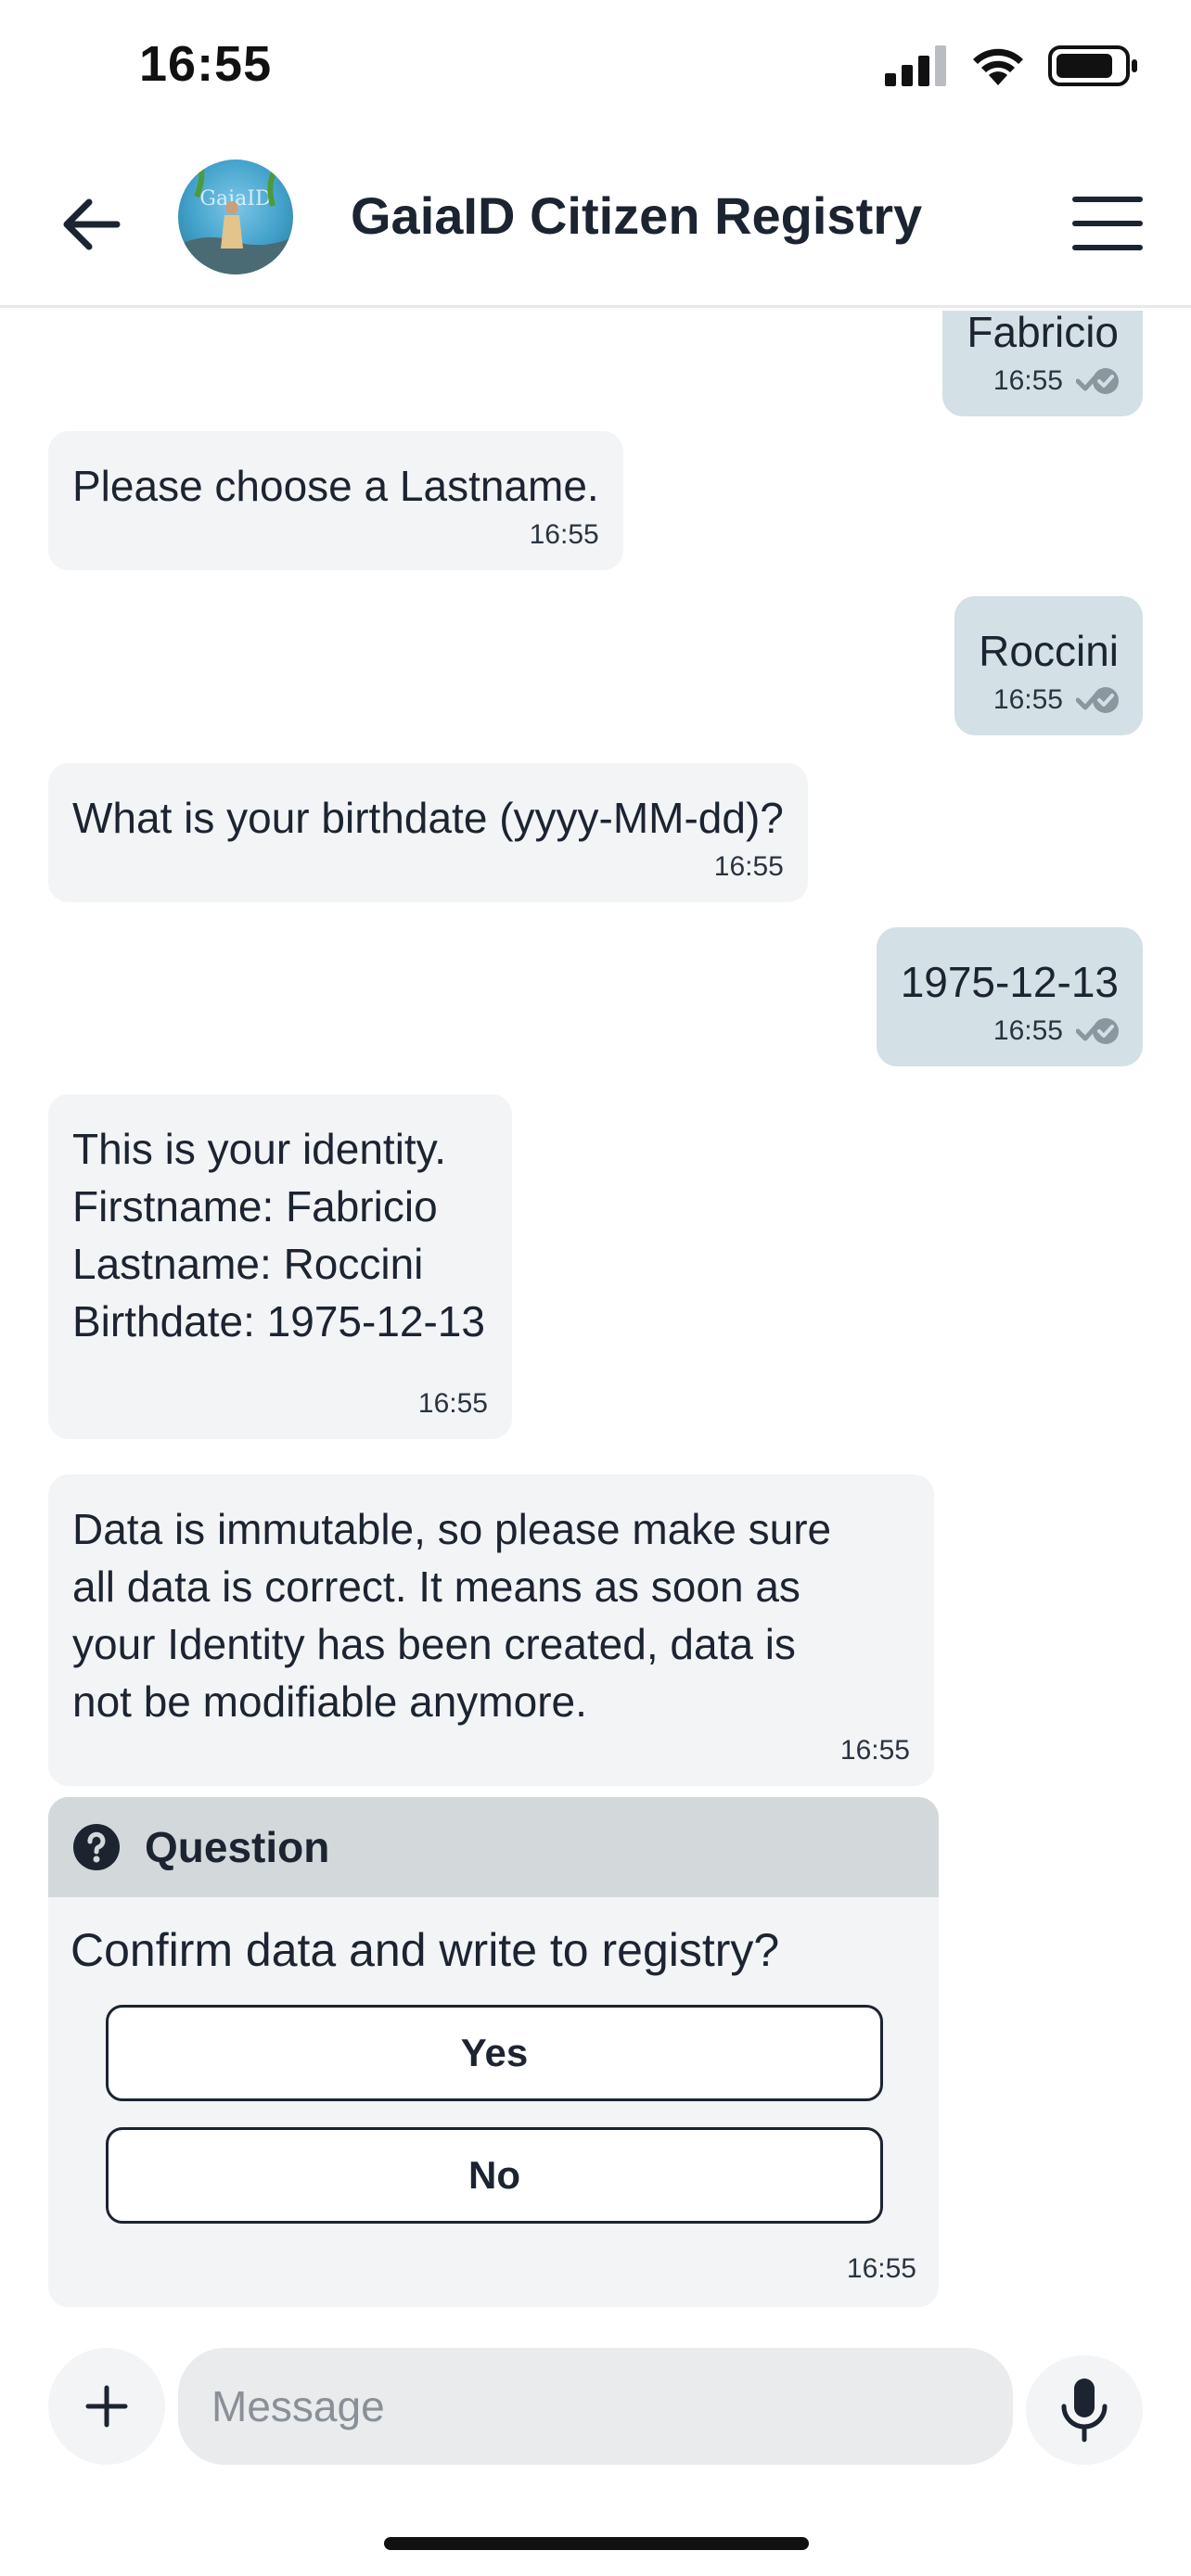 This screenshot has height=2576, width=1191. I want to click on home-indicator, so click(597, 2543).